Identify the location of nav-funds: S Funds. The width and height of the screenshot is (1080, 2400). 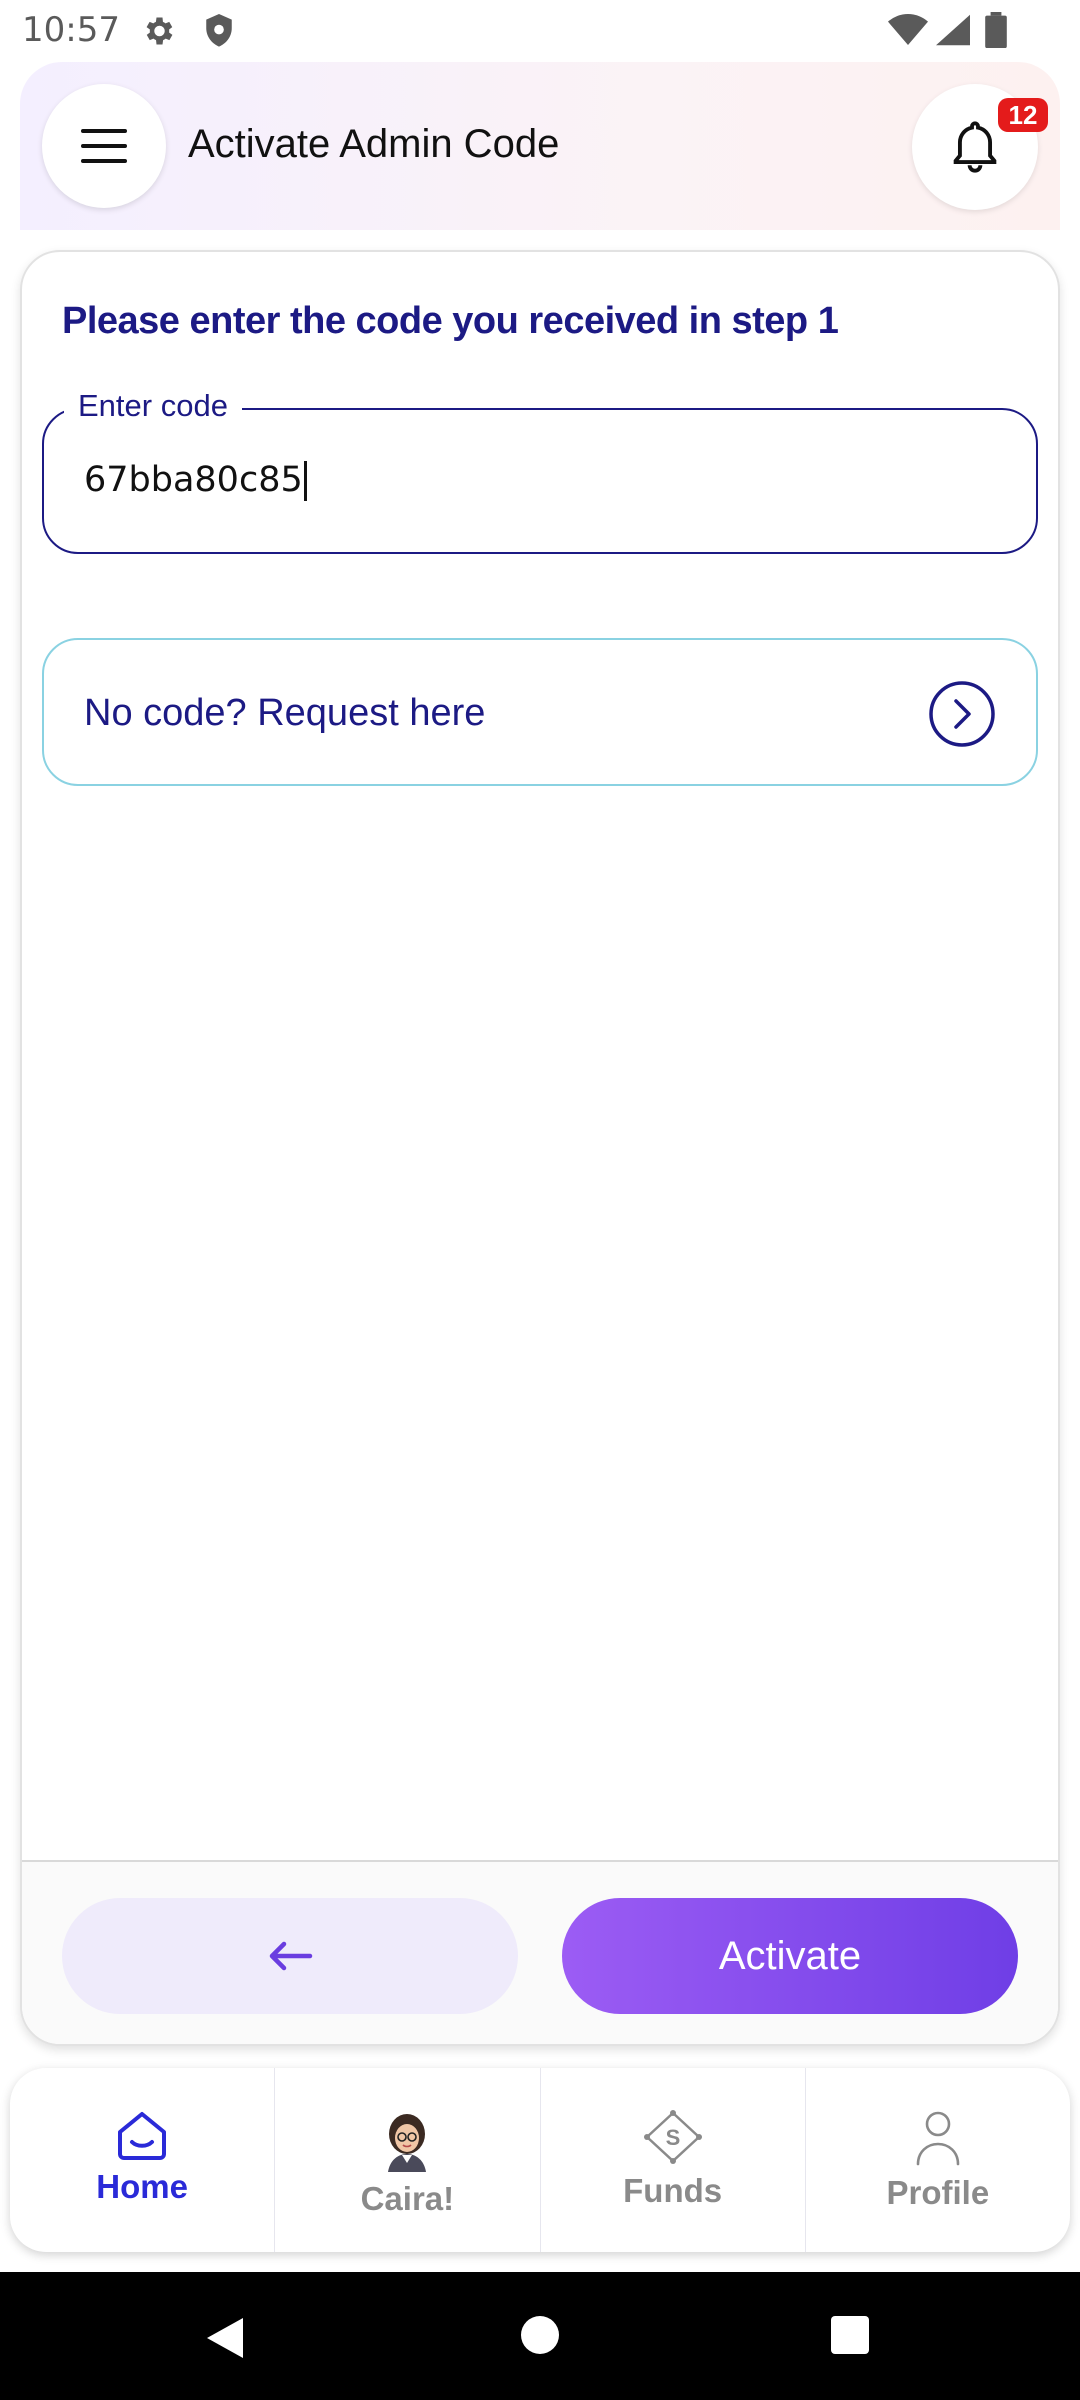
(672, 2160).